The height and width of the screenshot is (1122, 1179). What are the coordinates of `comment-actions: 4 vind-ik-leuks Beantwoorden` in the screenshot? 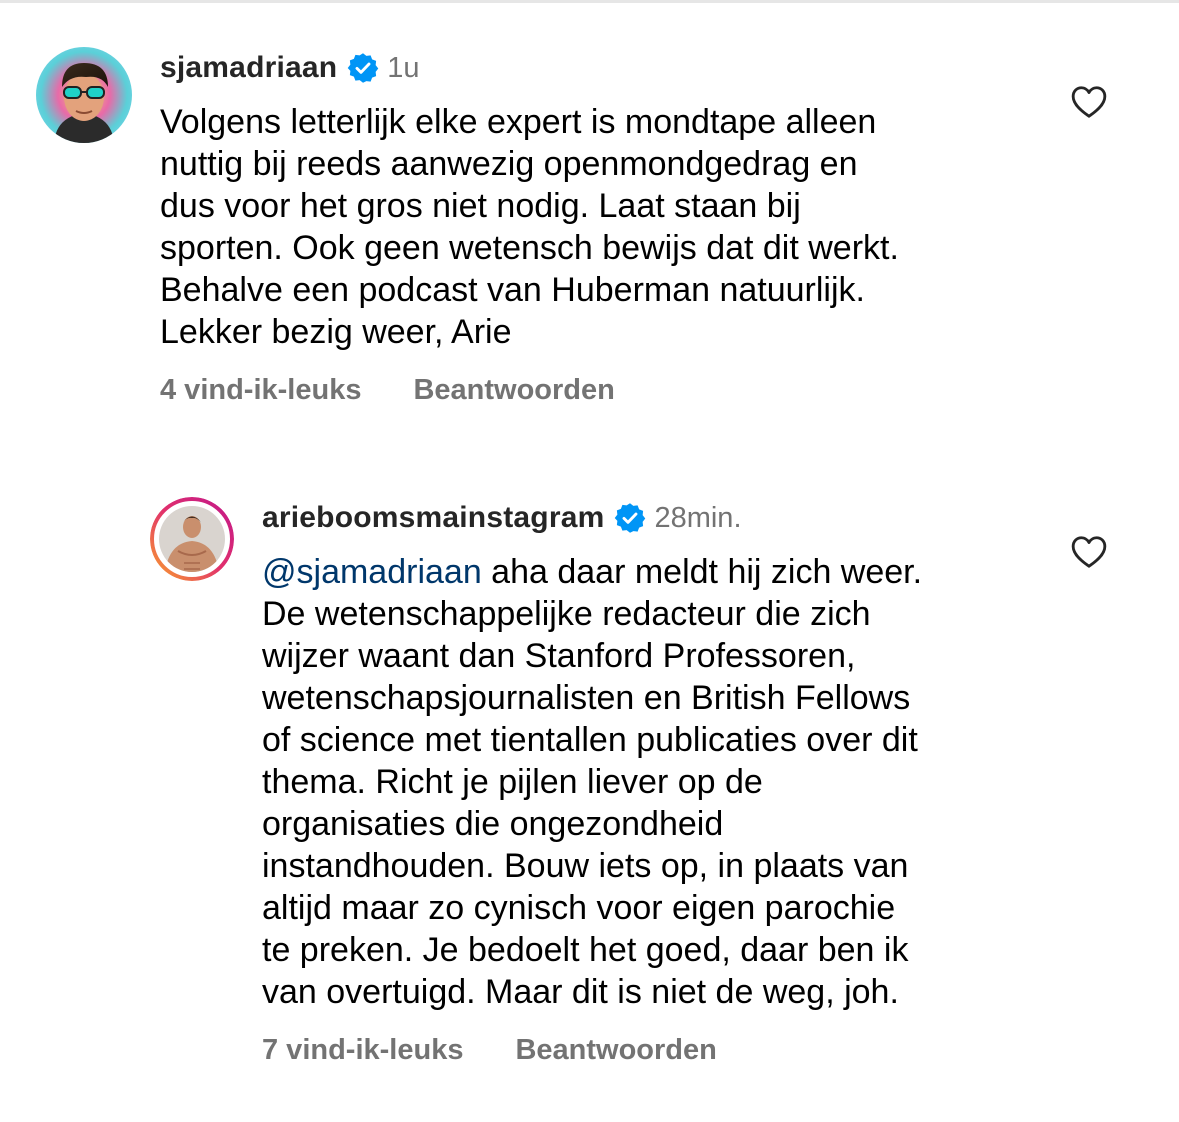 It's located at (387, 390).